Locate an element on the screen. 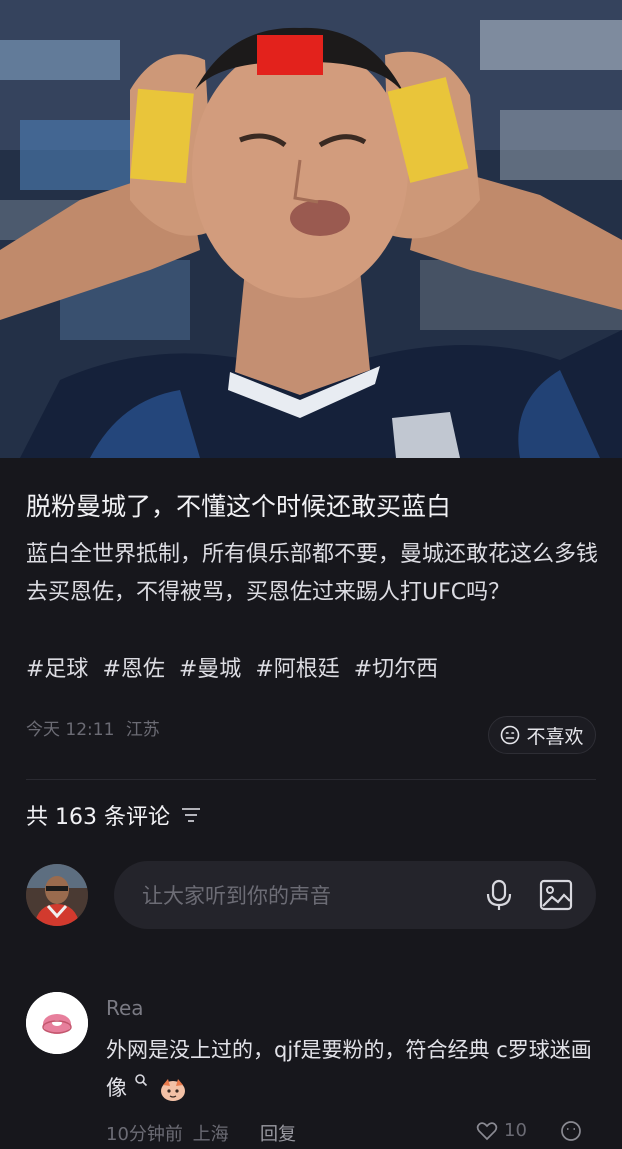  tag-chelsea: #切尔西 is located at coordinates (396, 669).